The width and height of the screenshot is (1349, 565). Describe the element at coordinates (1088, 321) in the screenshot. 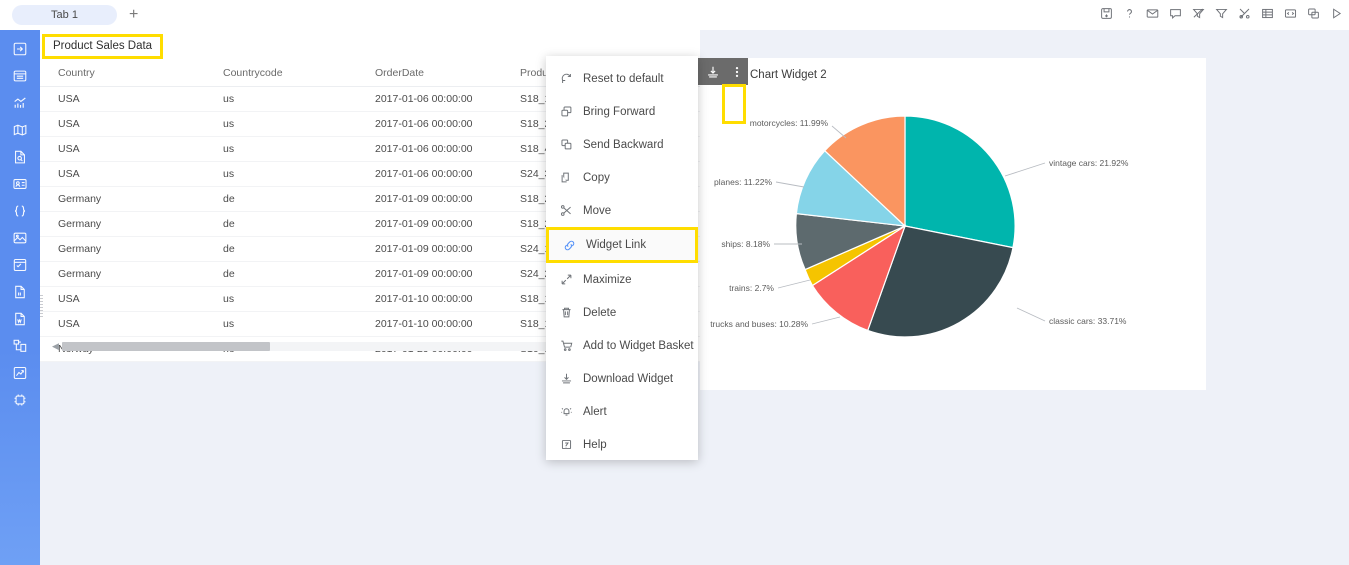

I see `pie-label-classic-cars: classic cars: 33.71%` at that location.